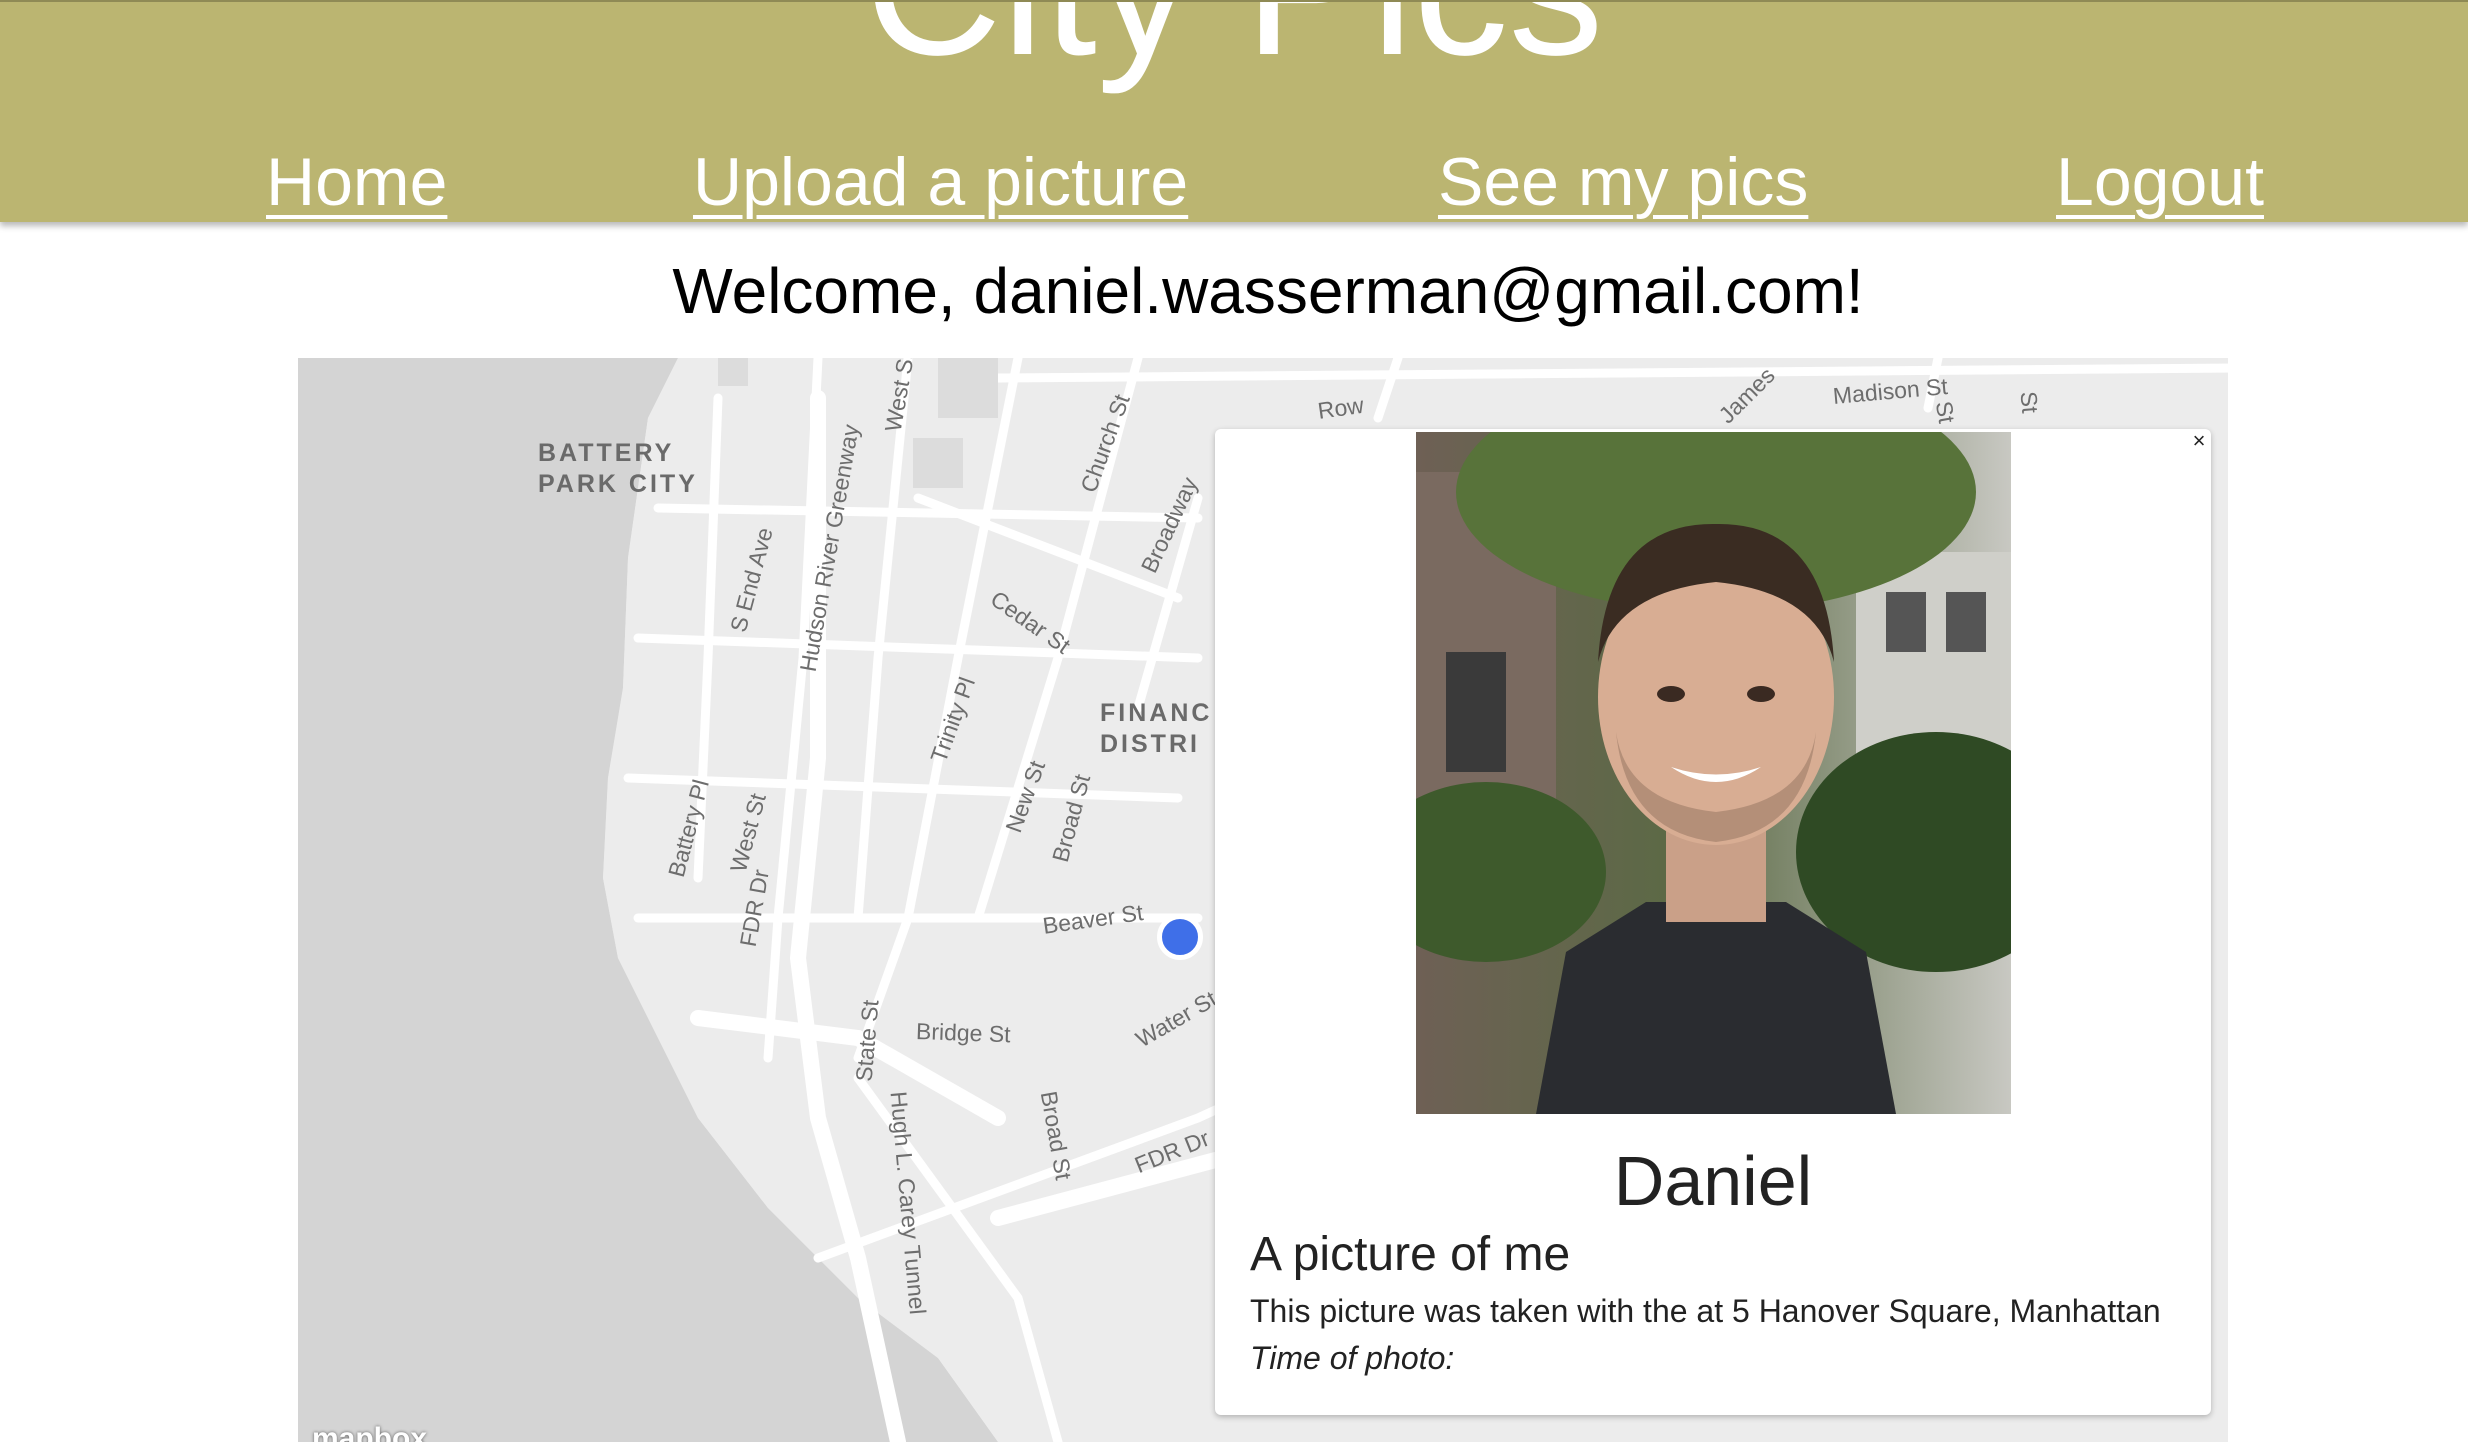  I want to click on district-label-battery-park: BATTERY PARK CITY, so click(618, 468).